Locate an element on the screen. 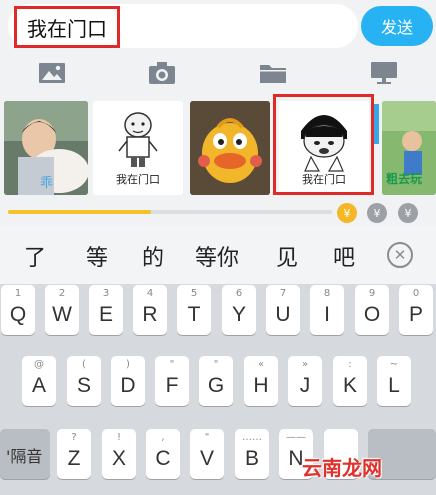 The width and height of the screenshot is (436, 495). monitor-icon is located at coordinates (384, 73).